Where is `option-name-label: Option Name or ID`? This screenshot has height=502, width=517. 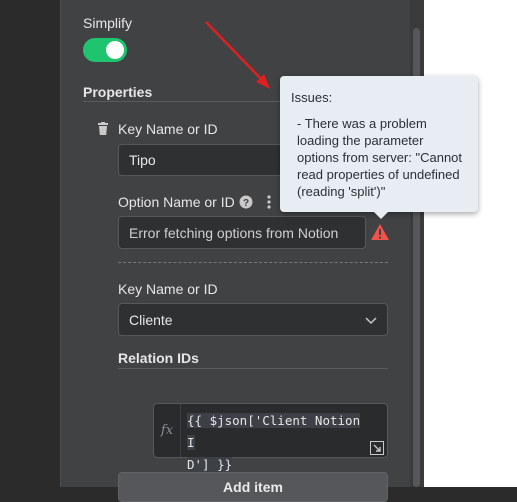
option-name-label: Option Name or ID is located at coordinates (176, 202).